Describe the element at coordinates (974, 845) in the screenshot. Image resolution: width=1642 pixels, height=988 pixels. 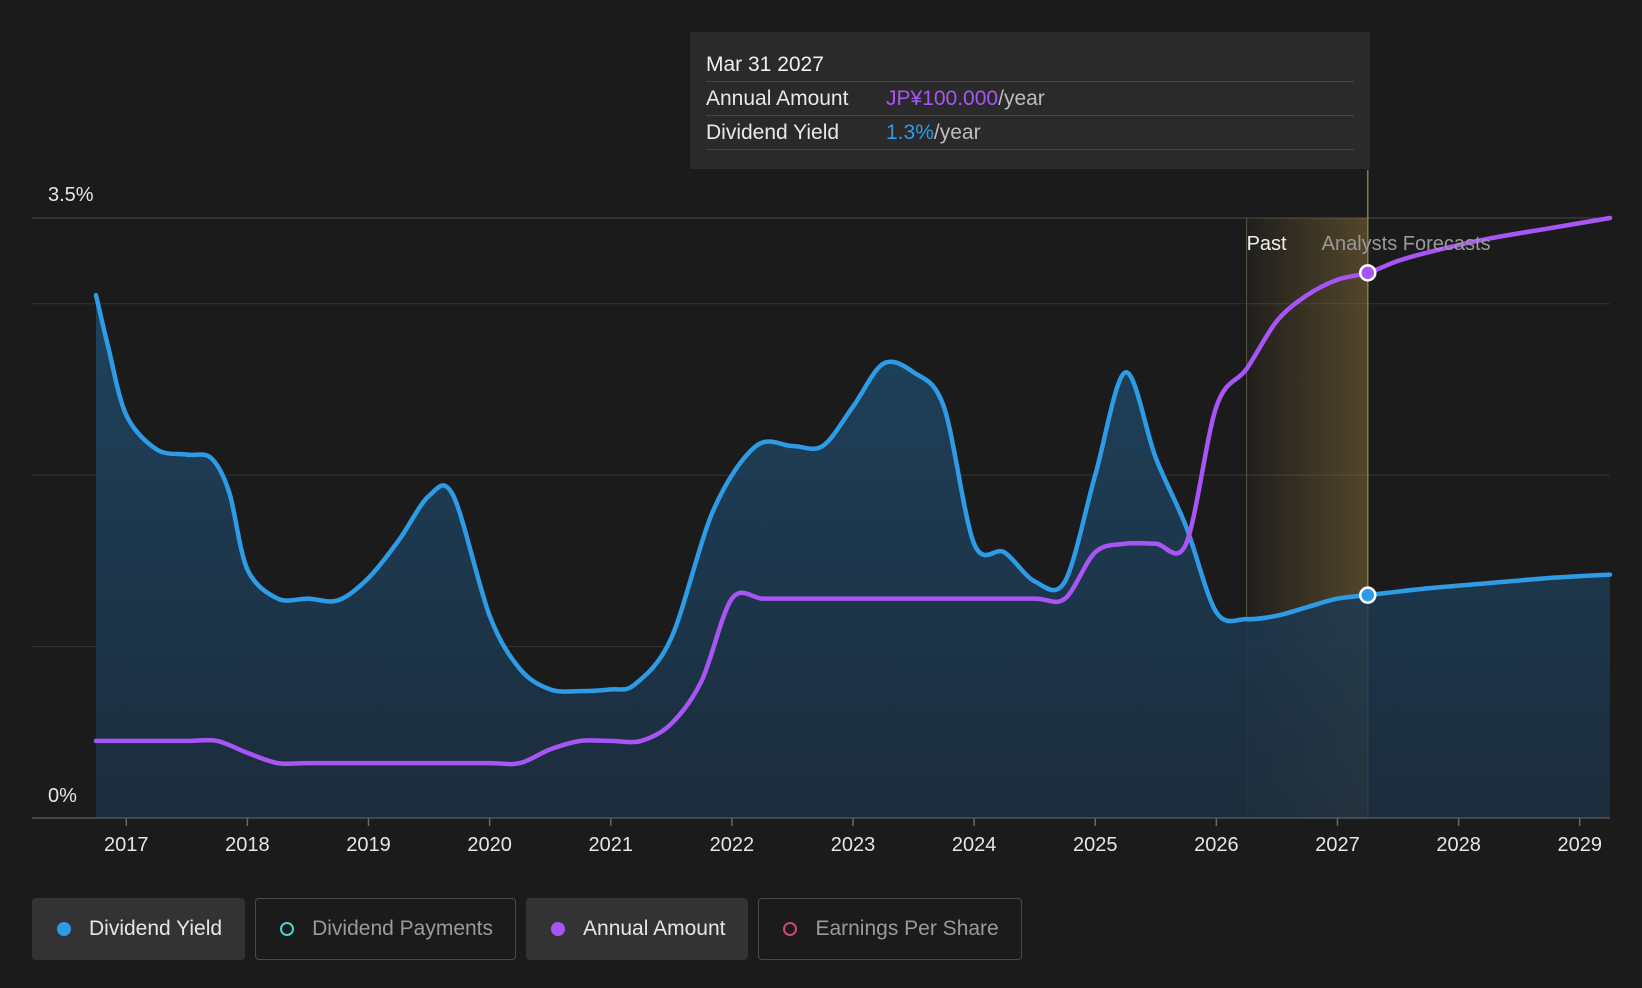
I see `x-tick-label: 2024` at that location.